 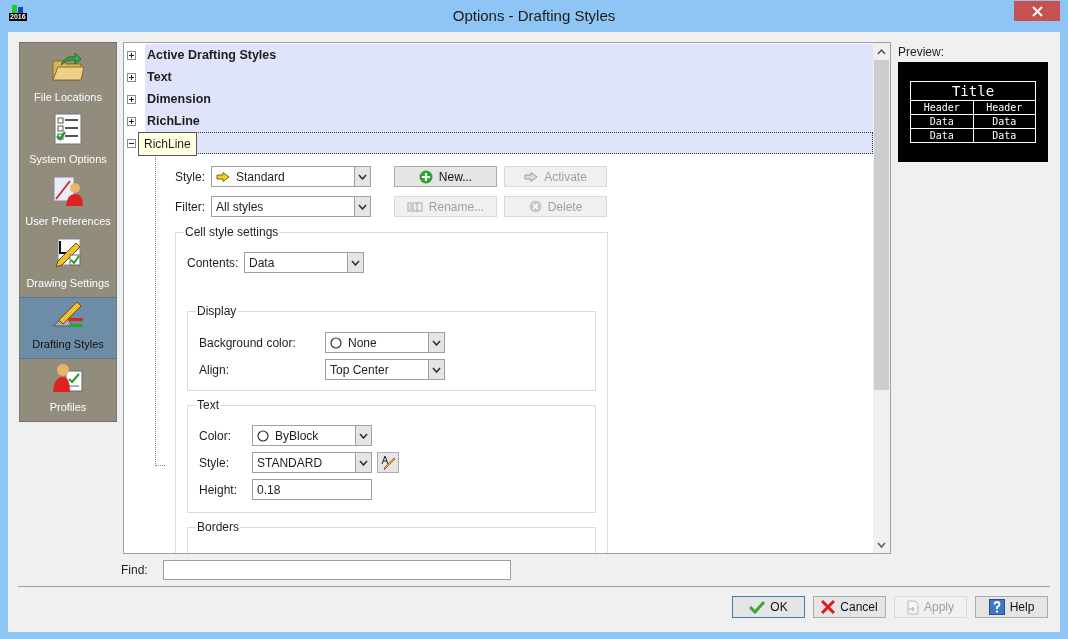 What do you see at coordinates (190, 207) in the screenshot?
I see `field-label: Filter:` at bounding box center [190, 207].